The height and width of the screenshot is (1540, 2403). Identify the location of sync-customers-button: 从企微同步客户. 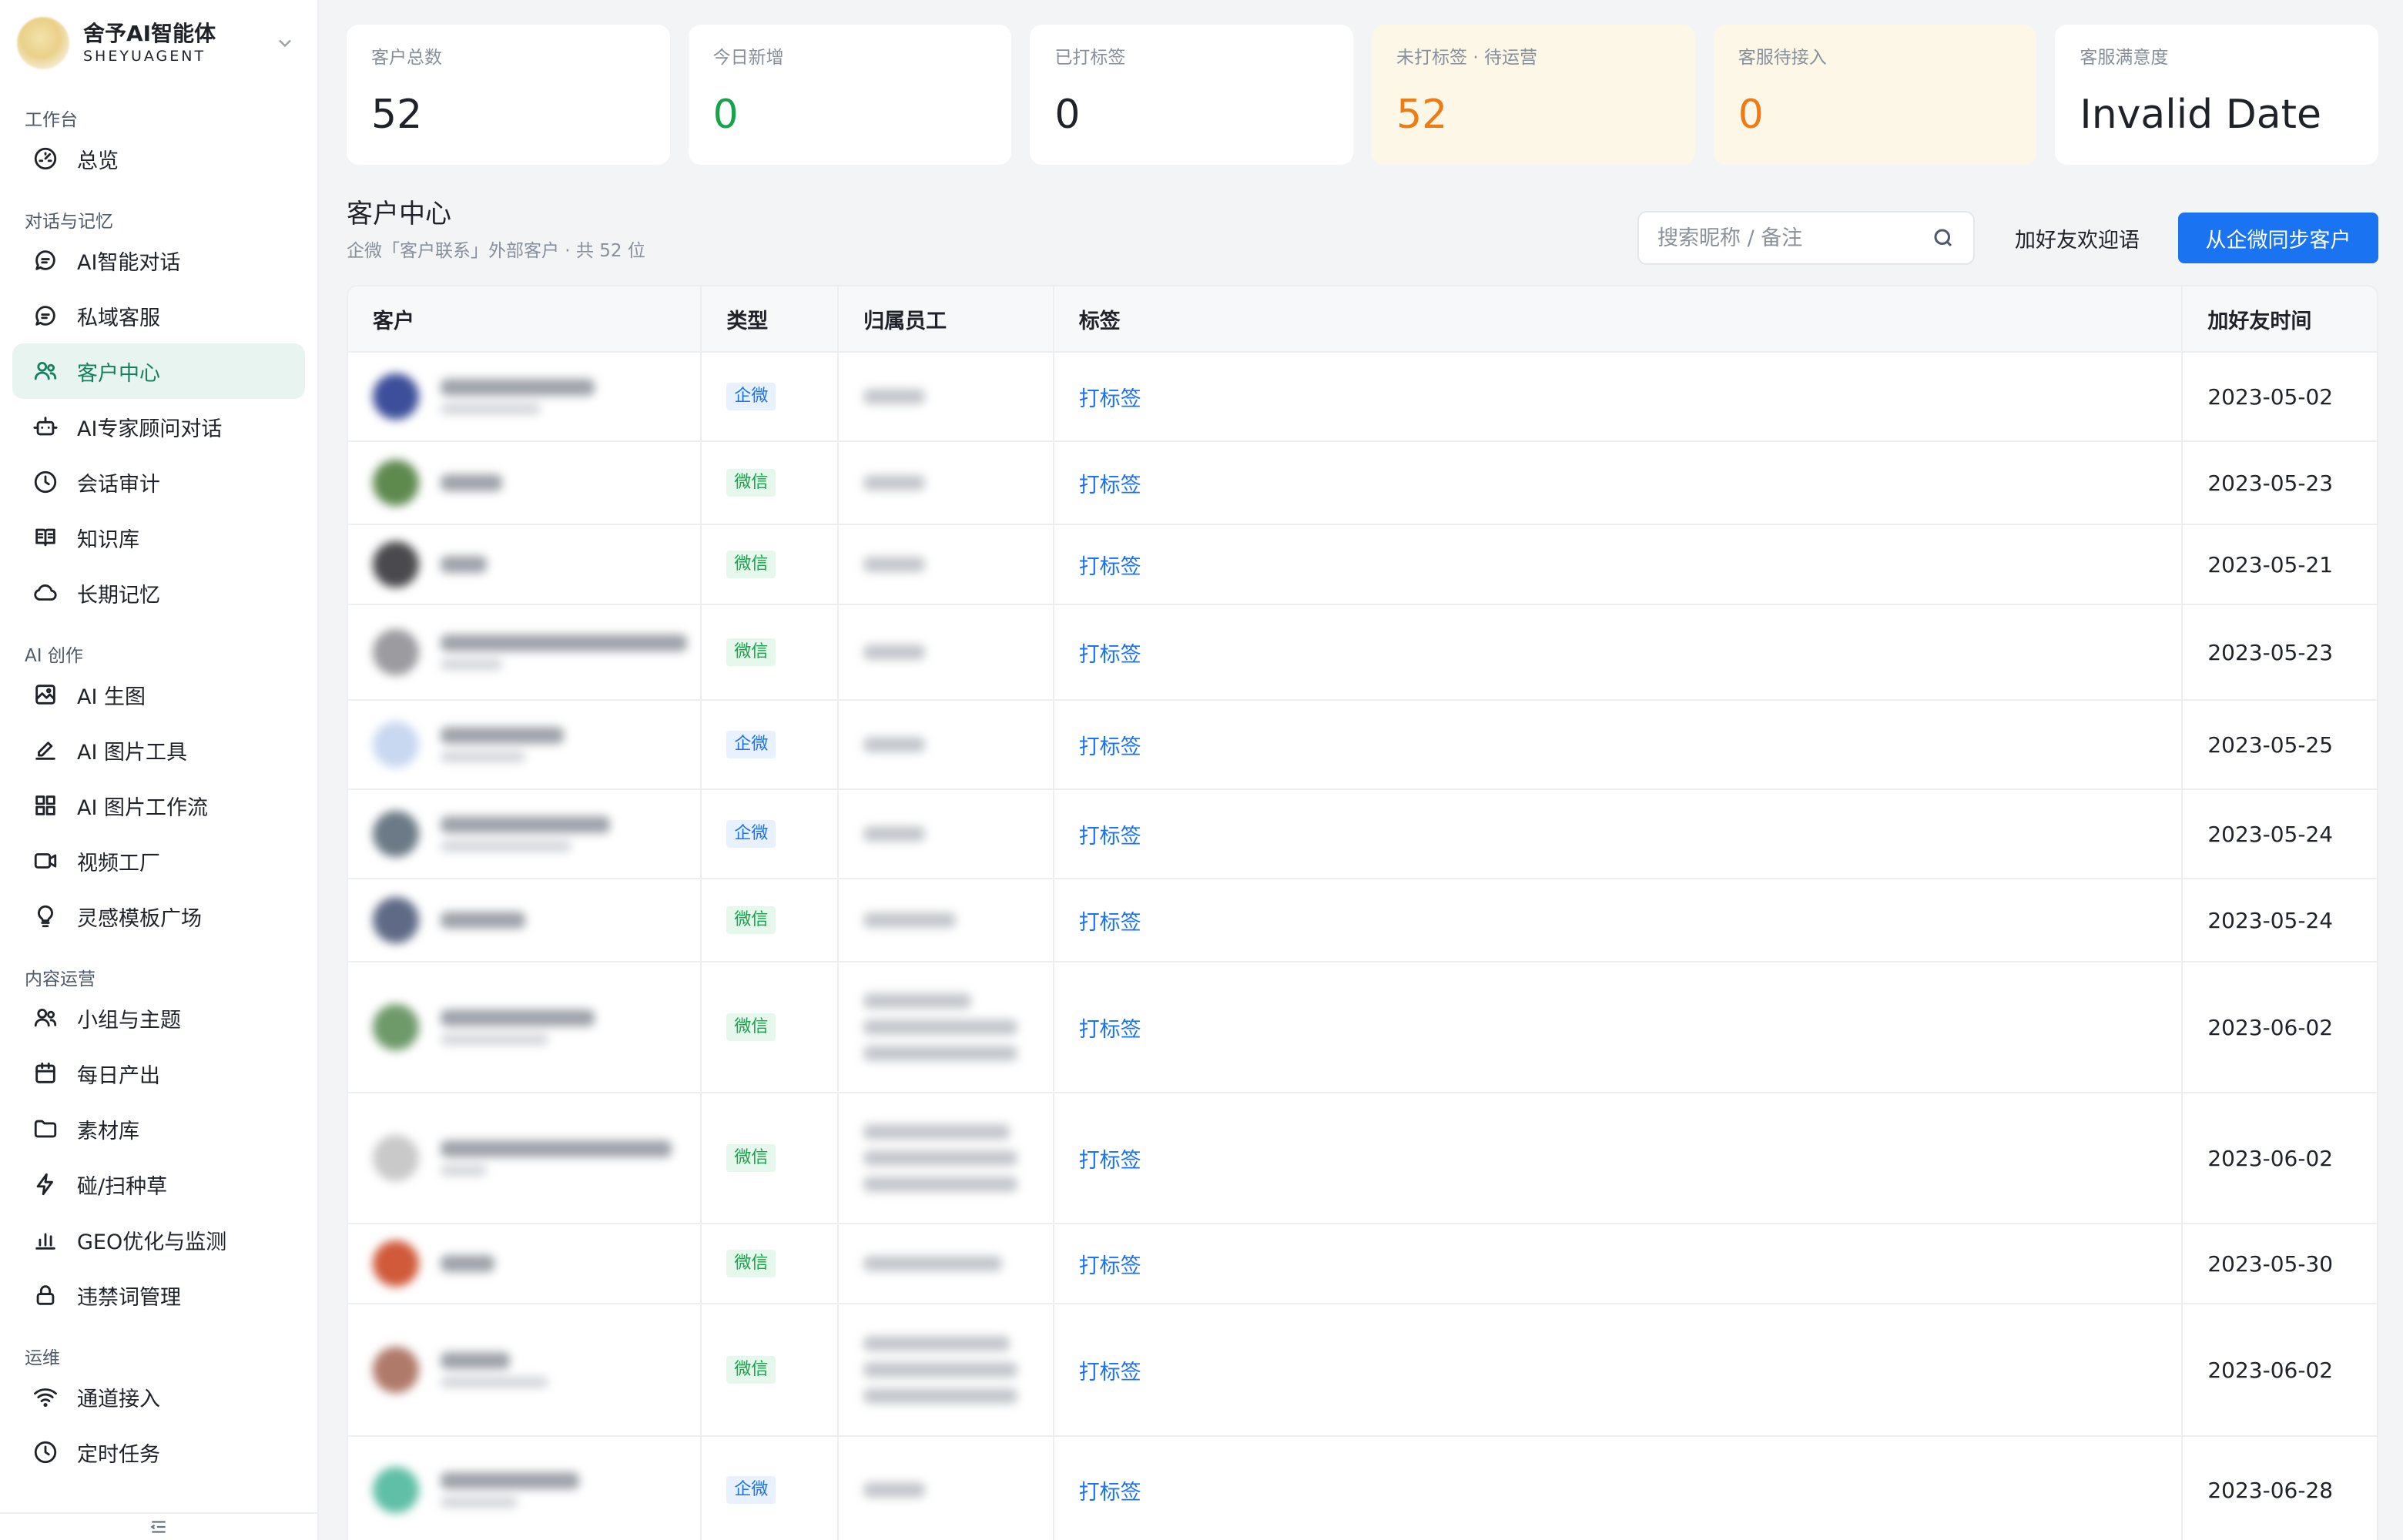
(2278, 238).